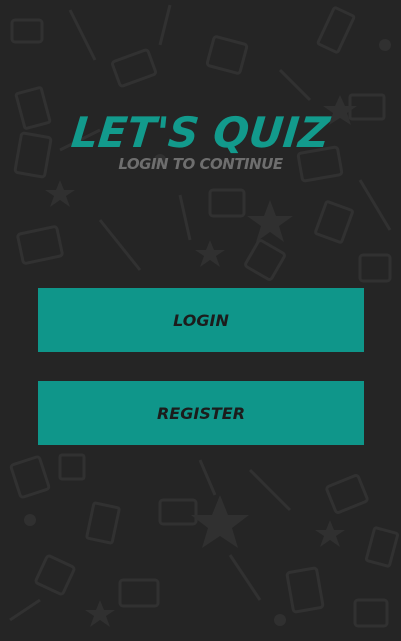 The width and height of the screenshot is (401, 641). I want to click on register-button-label: REGISTER, so click(201, 413).